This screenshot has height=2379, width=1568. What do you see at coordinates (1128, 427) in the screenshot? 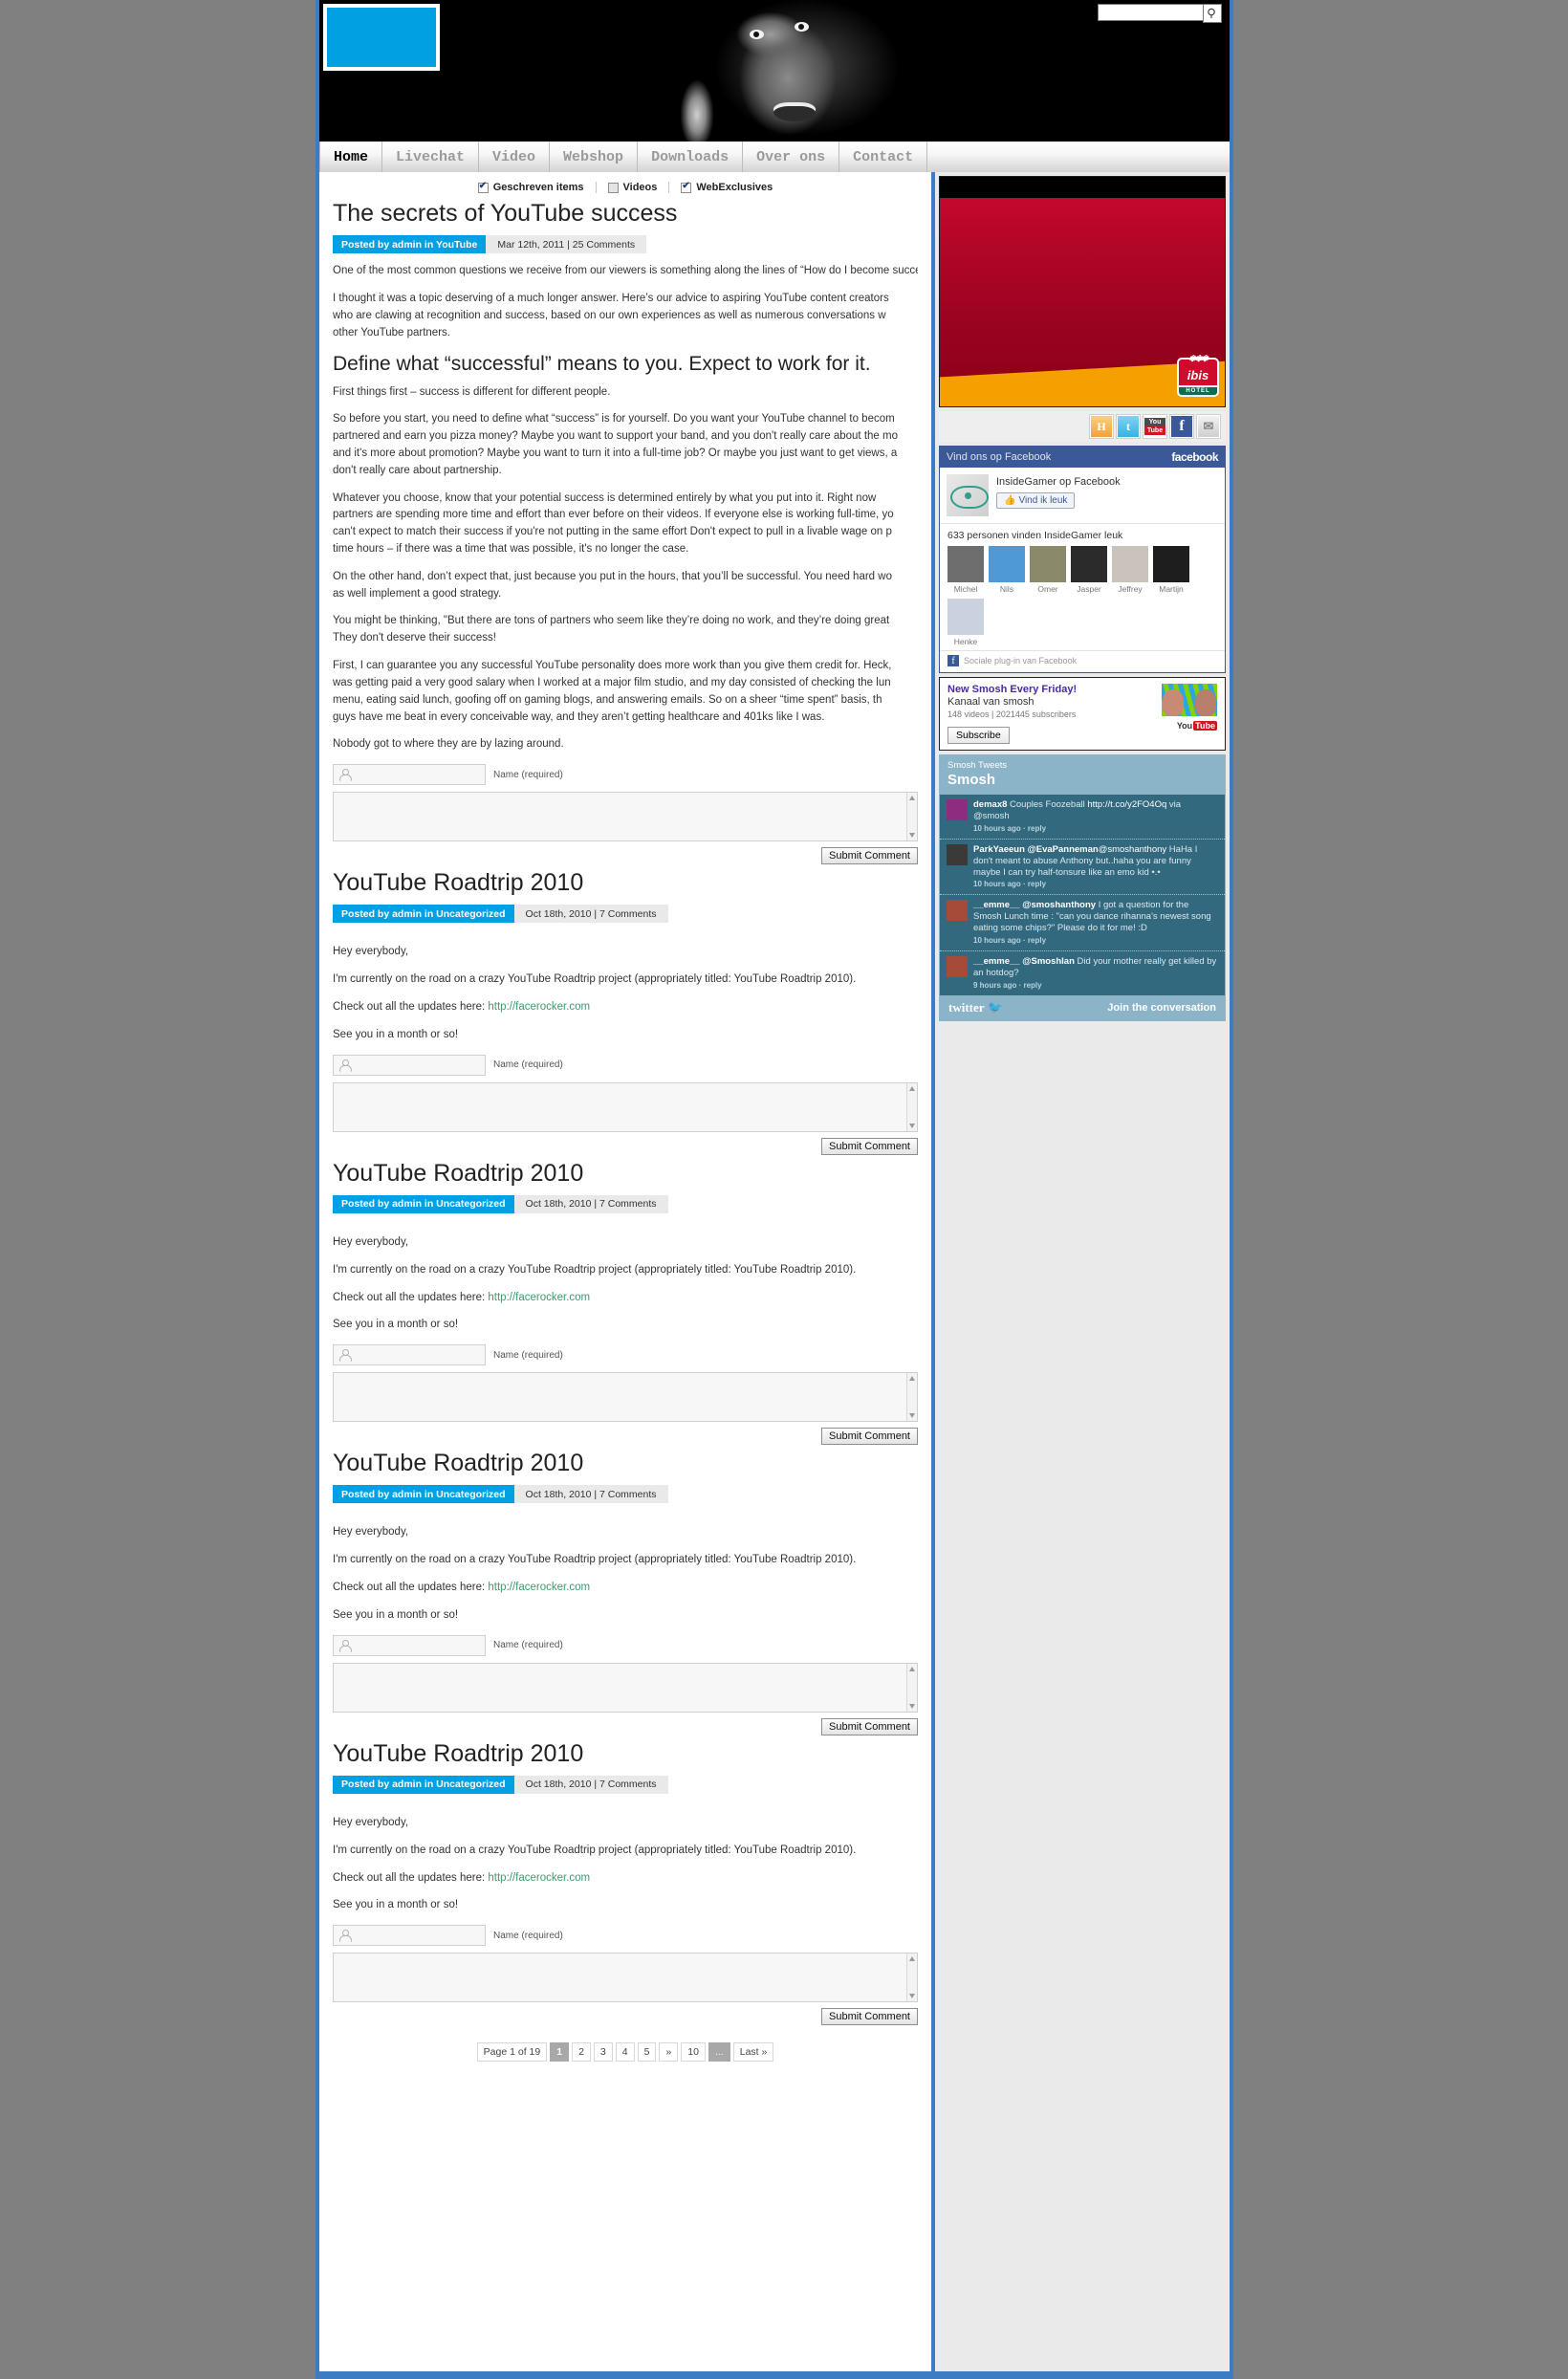
I see `twitter-icon: t` at bounding box center [1128, 427].